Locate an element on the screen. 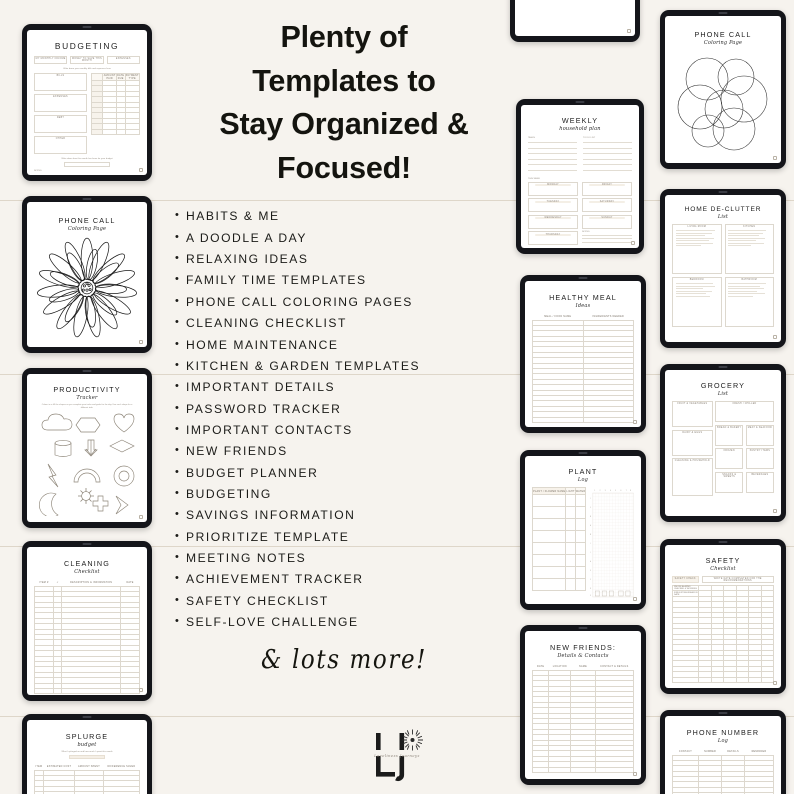  grocery-box-fruit-veg: FRUIT & VEGETABLES is located at coordinates (692, 414).